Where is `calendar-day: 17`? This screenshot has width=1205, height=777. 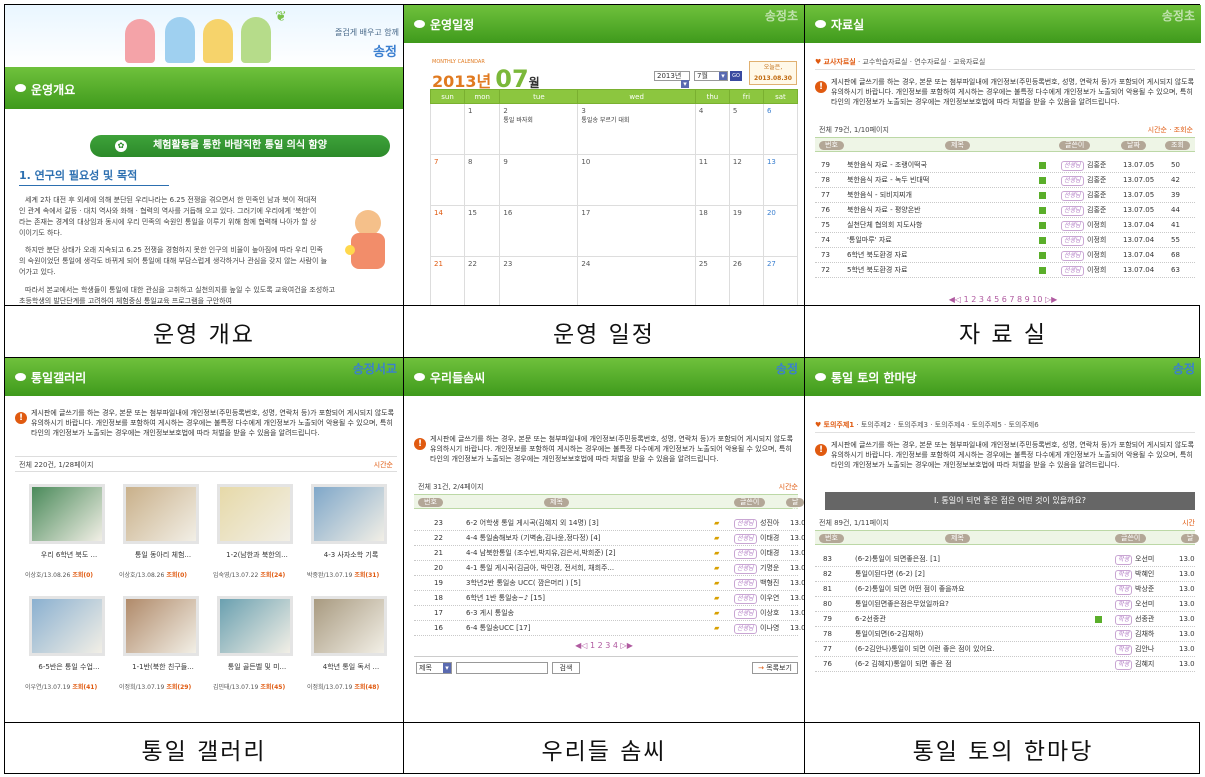 calendar-day: 17 is located at coordinates (636, 231).